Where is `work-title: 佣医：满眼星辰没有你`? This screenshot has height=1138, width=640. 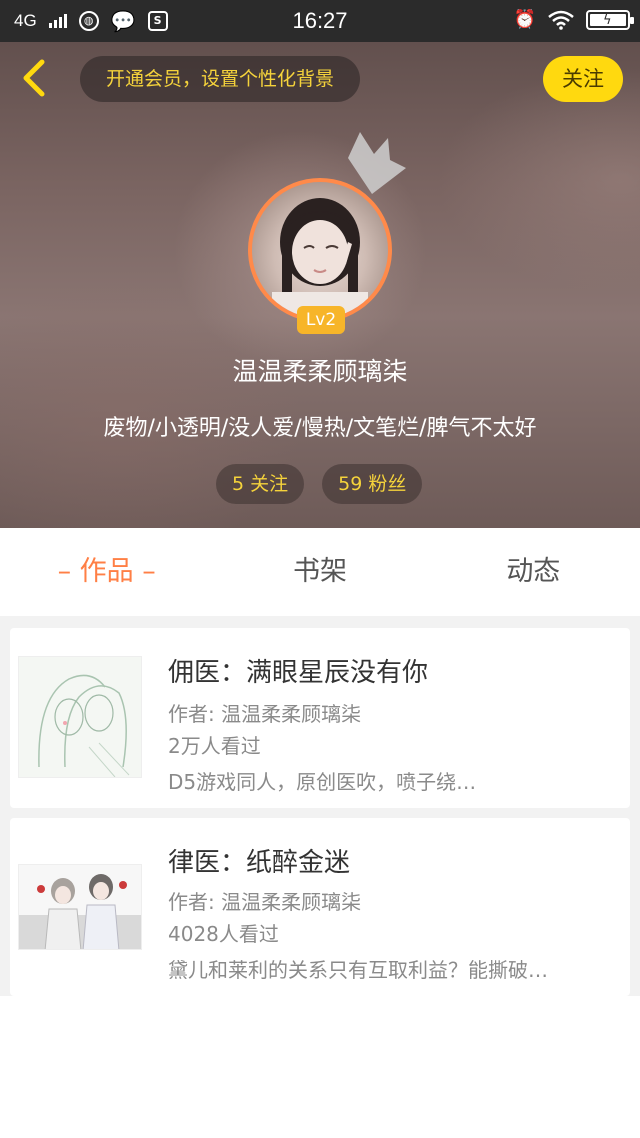 work-title: 佣医：满眼星辰没有你 is located at coordinates (298, 673).